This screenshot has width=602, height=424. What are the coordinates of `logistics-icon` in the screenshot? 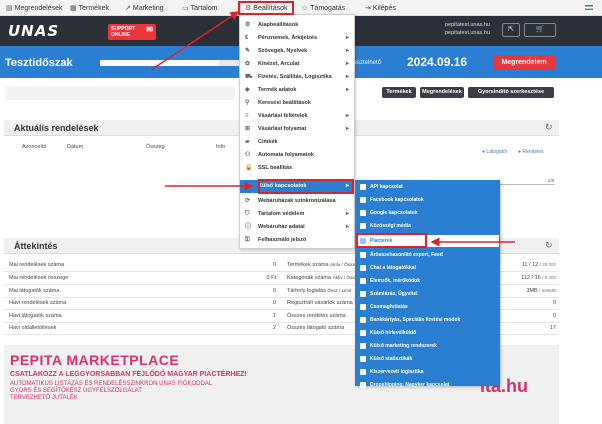 It's located at (363, 372).